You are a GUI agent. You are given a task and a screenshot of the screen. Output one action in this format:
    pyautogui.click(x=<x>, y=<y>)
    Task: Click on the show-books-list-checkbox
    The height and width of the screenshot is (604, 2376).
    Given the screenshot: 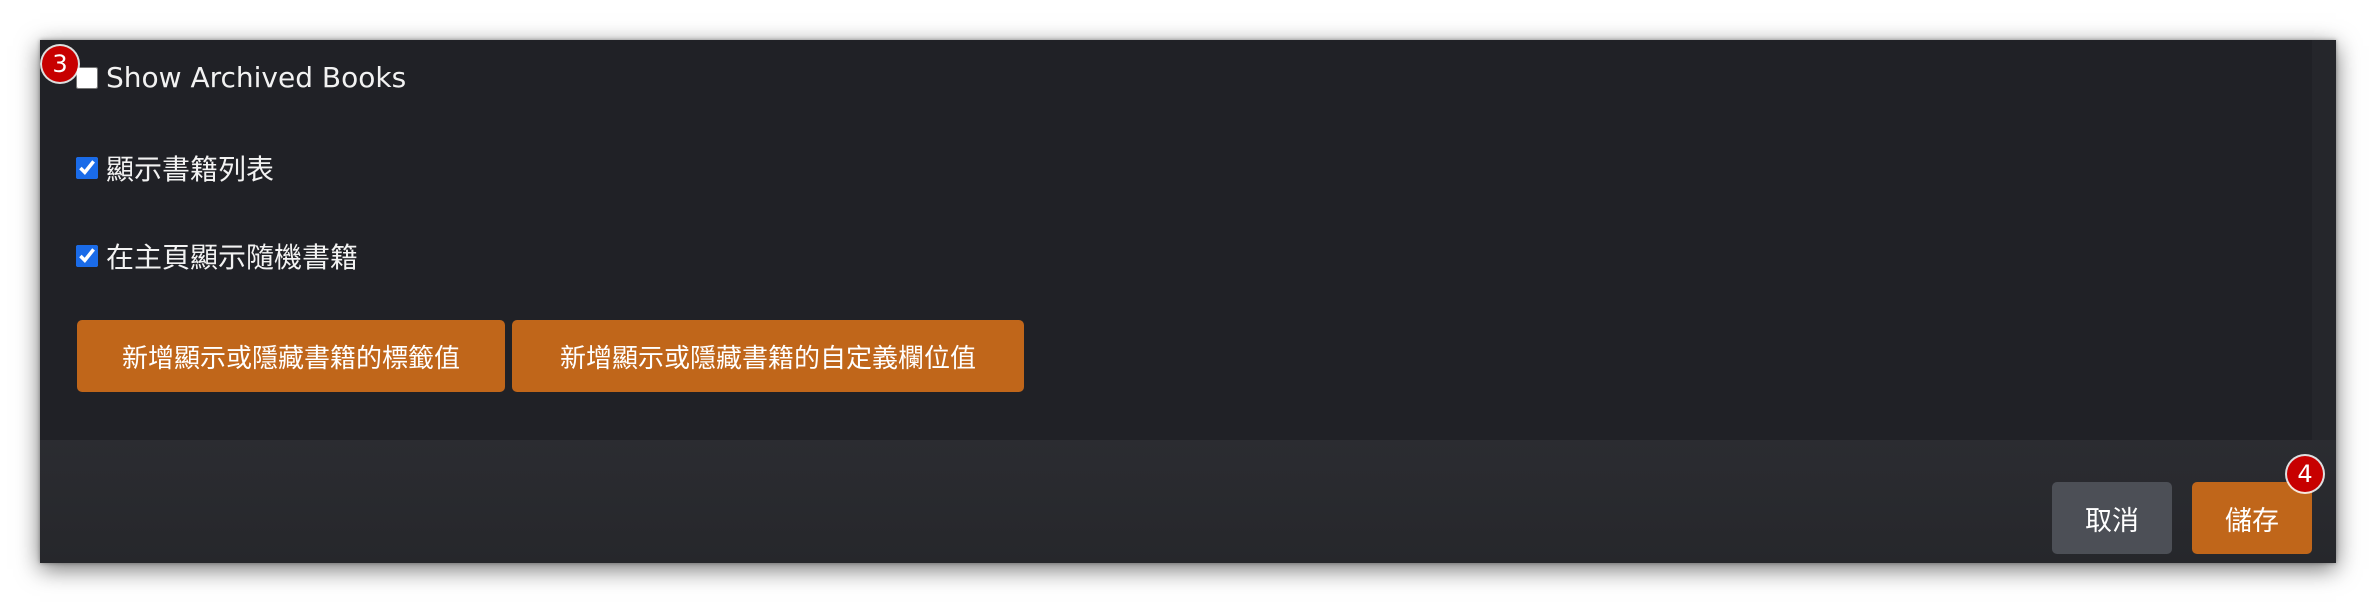 What is the action you would take?
    pyautogui.click(x=87, y=168)
    